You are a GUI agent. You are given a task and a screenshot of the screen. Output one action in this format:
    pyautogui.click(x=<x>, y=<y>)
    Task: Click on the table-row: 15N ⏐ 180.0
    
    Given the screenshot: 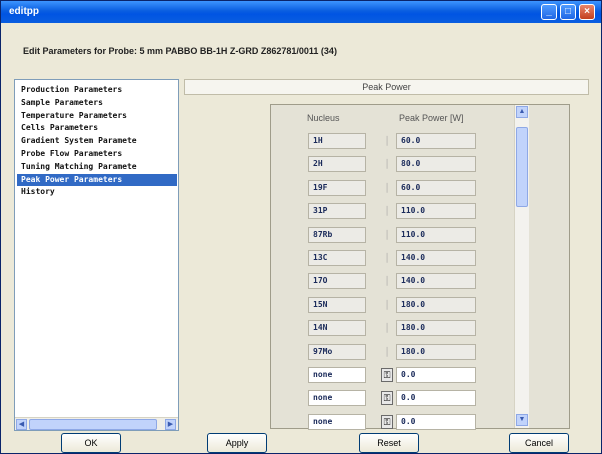 What is the action you would take?
    pyautogui.click(x=393, y=304)
    